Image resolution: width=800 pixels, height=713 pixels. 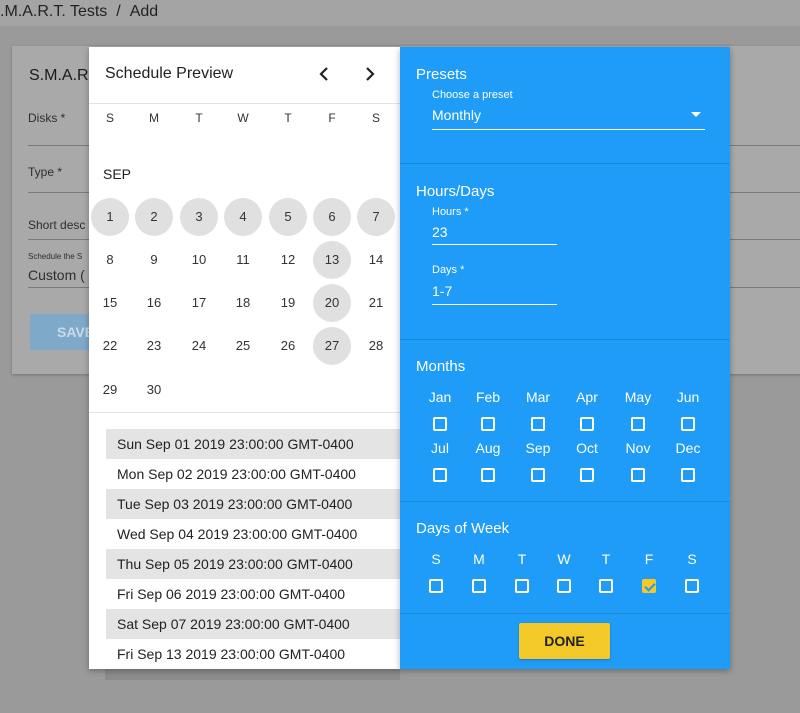 What do you see at coordinates (154, 303) in the screenshot?
I see `calendar-day: 16` at bounding box center [154, 303].